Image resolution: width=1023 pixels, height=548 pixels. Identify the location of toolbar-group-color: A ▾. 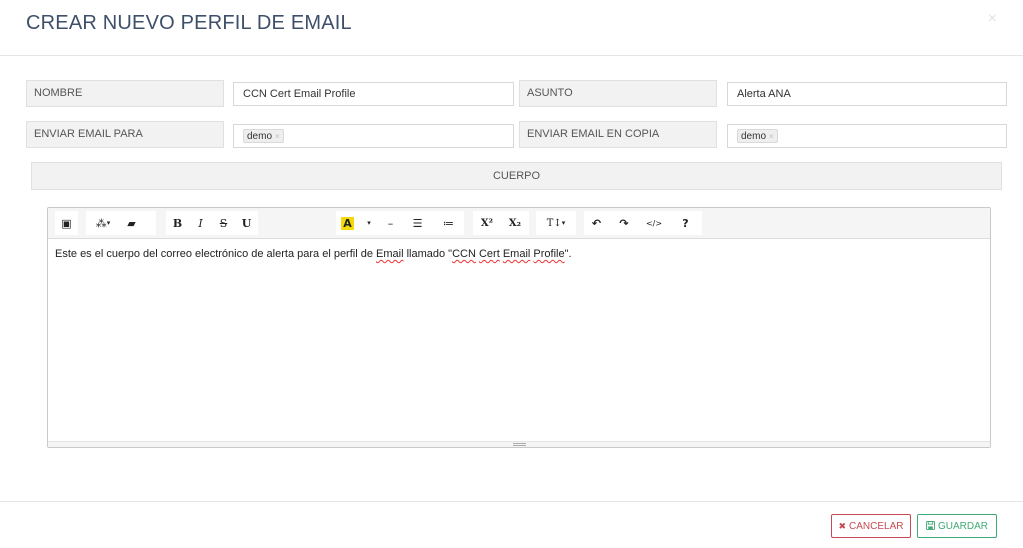
(357, 223).